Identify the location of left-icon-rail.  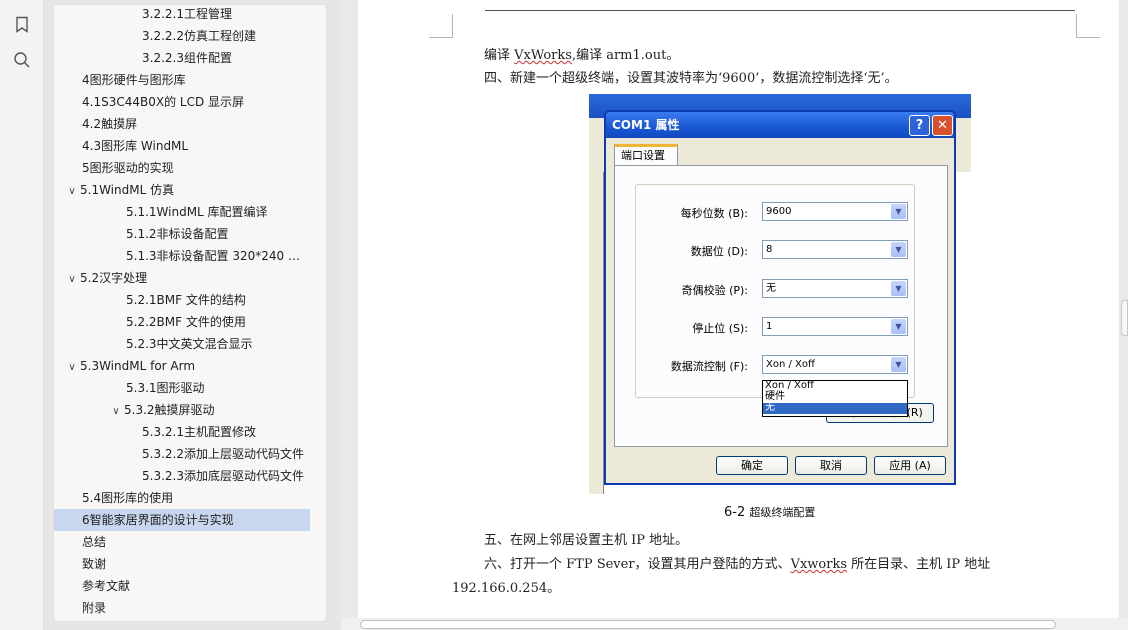
(22, 315).